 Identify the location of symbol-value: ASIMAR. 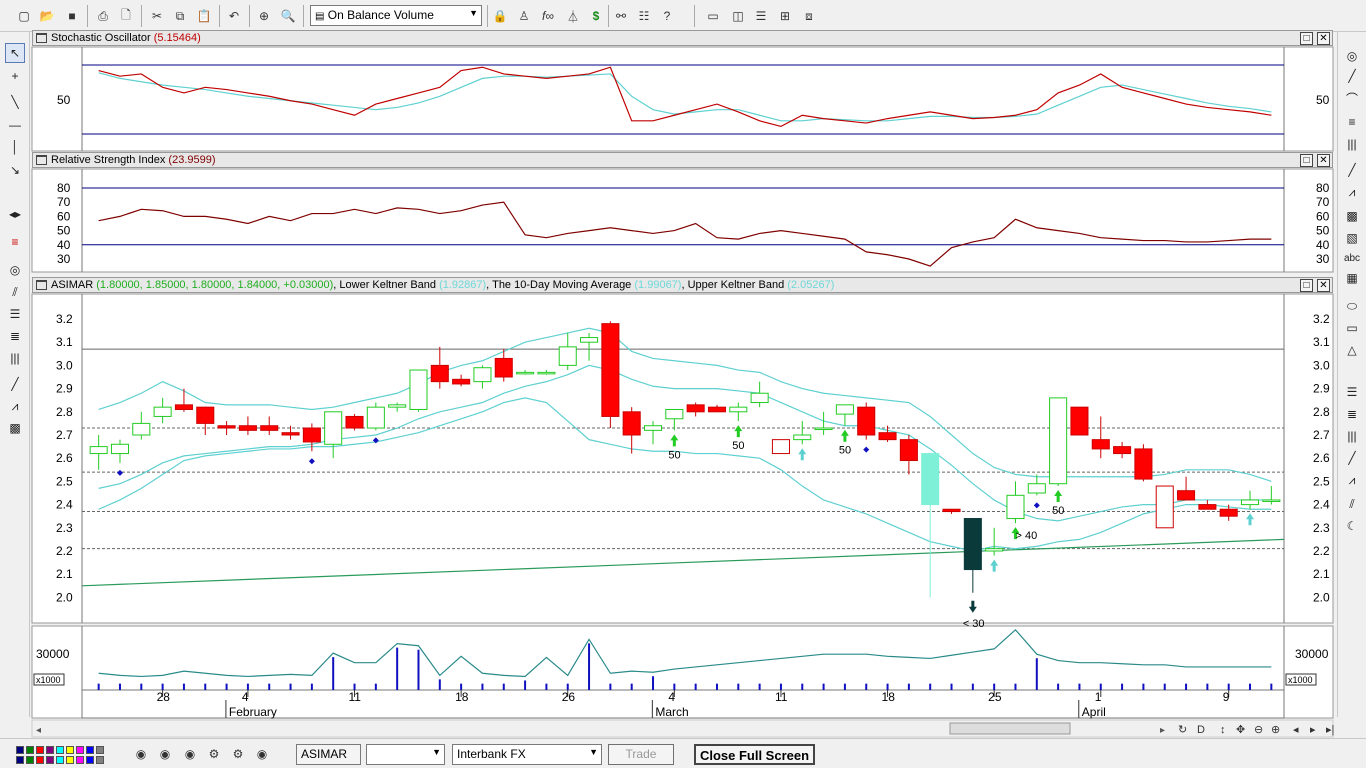
(324, 754).